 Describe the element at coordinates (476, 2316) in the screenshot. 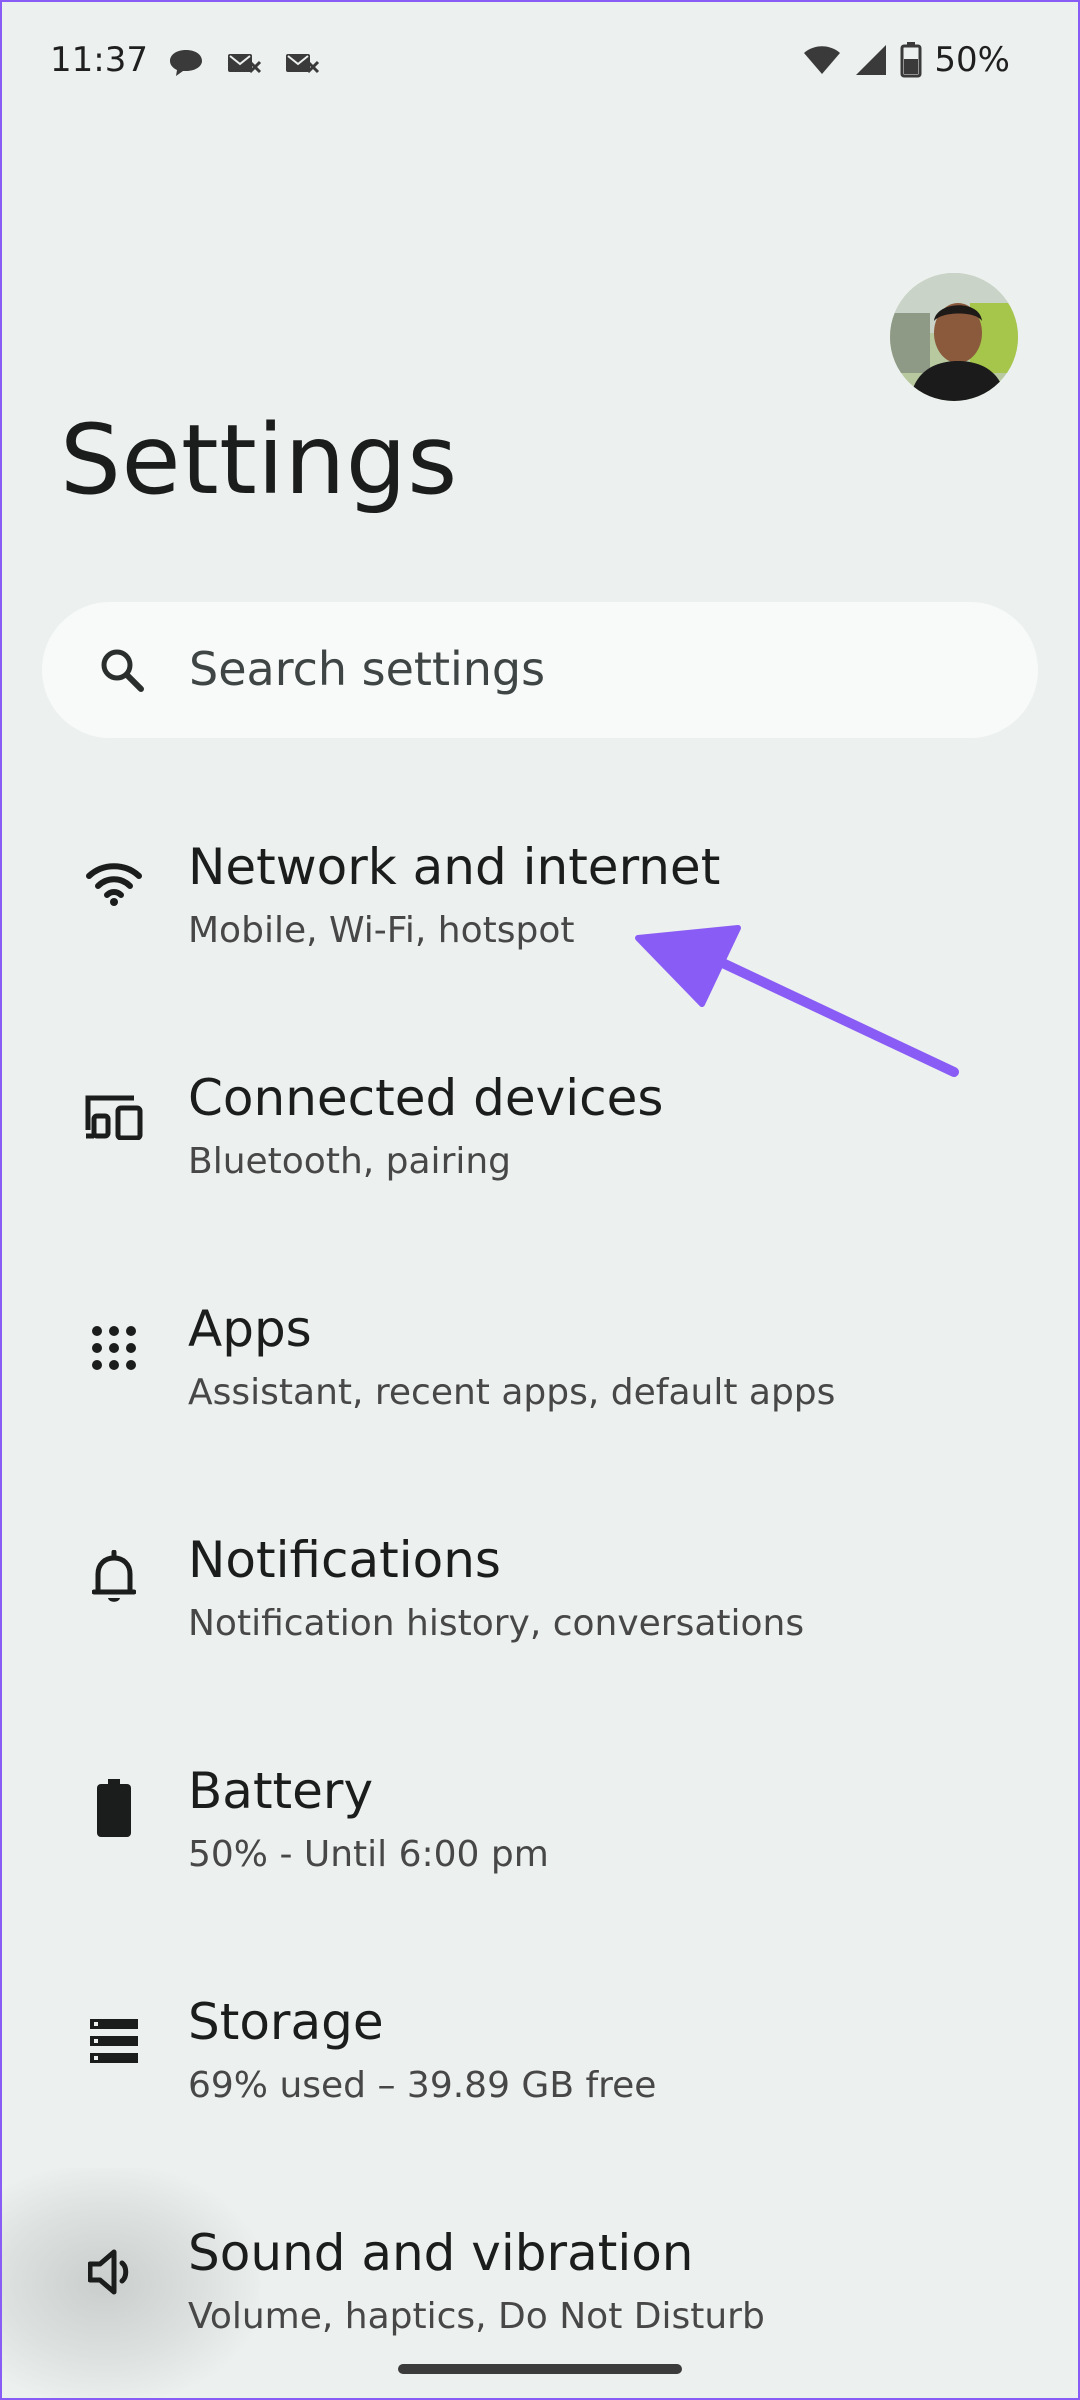

I see `setting-subtitle: Volume, haptics, Do Not Disturb` at that location.